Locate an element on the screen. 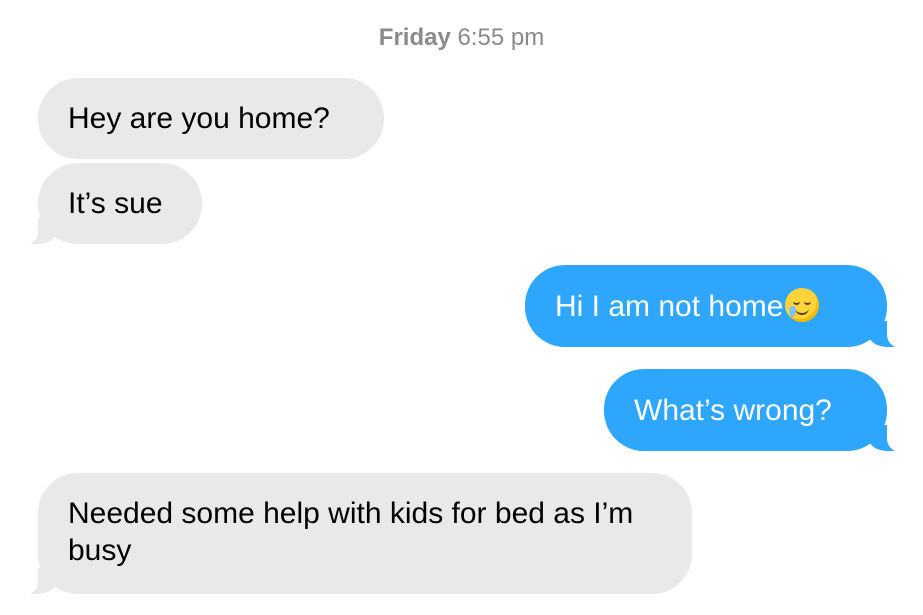 This screenshot has height=615, width=923. outgoing-message-bubble: Hi I am not home is located at coordinates (720, 307).